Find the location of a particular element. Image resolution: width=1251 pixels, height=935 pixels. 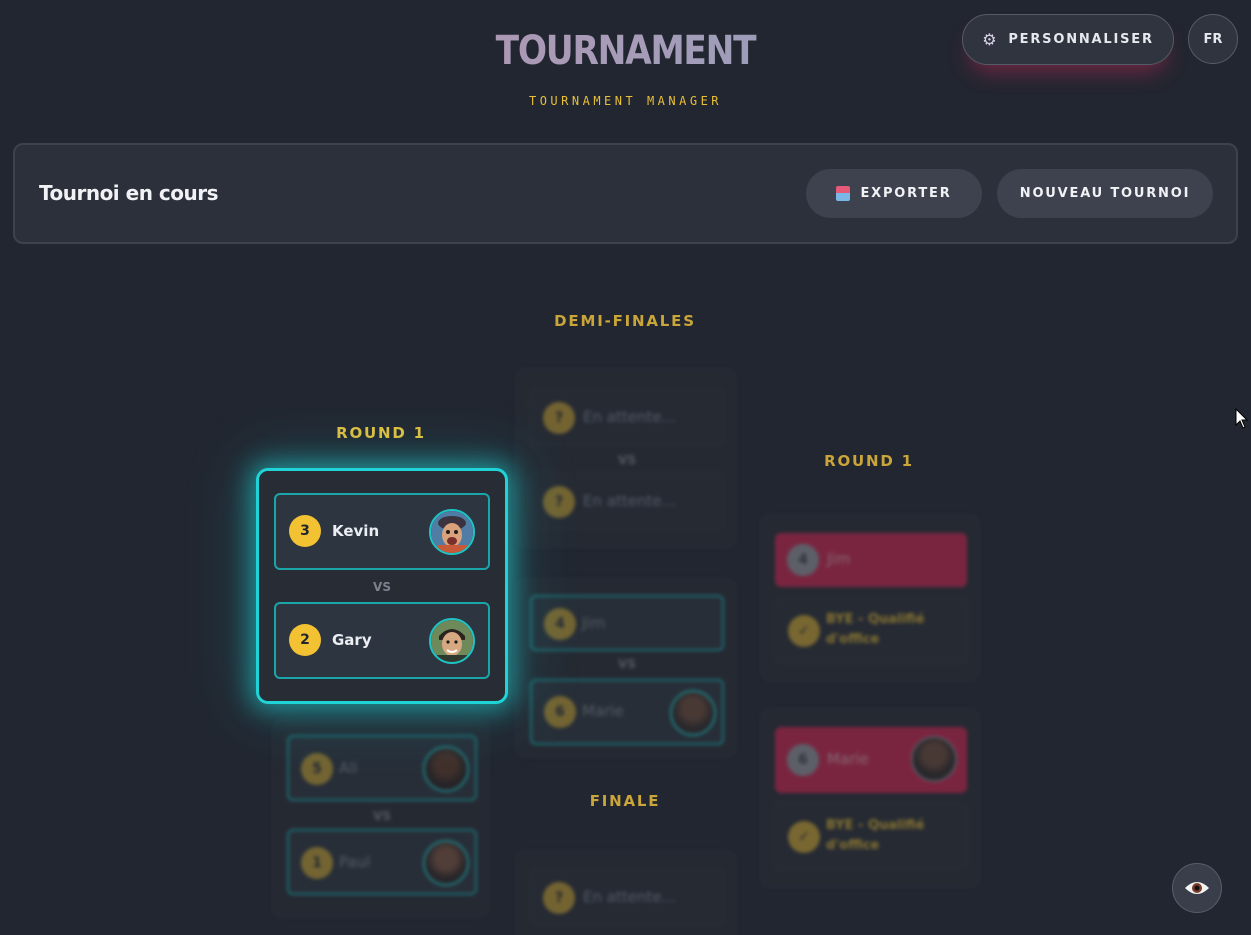

eye-icon is located at coordinates (1197, 888).